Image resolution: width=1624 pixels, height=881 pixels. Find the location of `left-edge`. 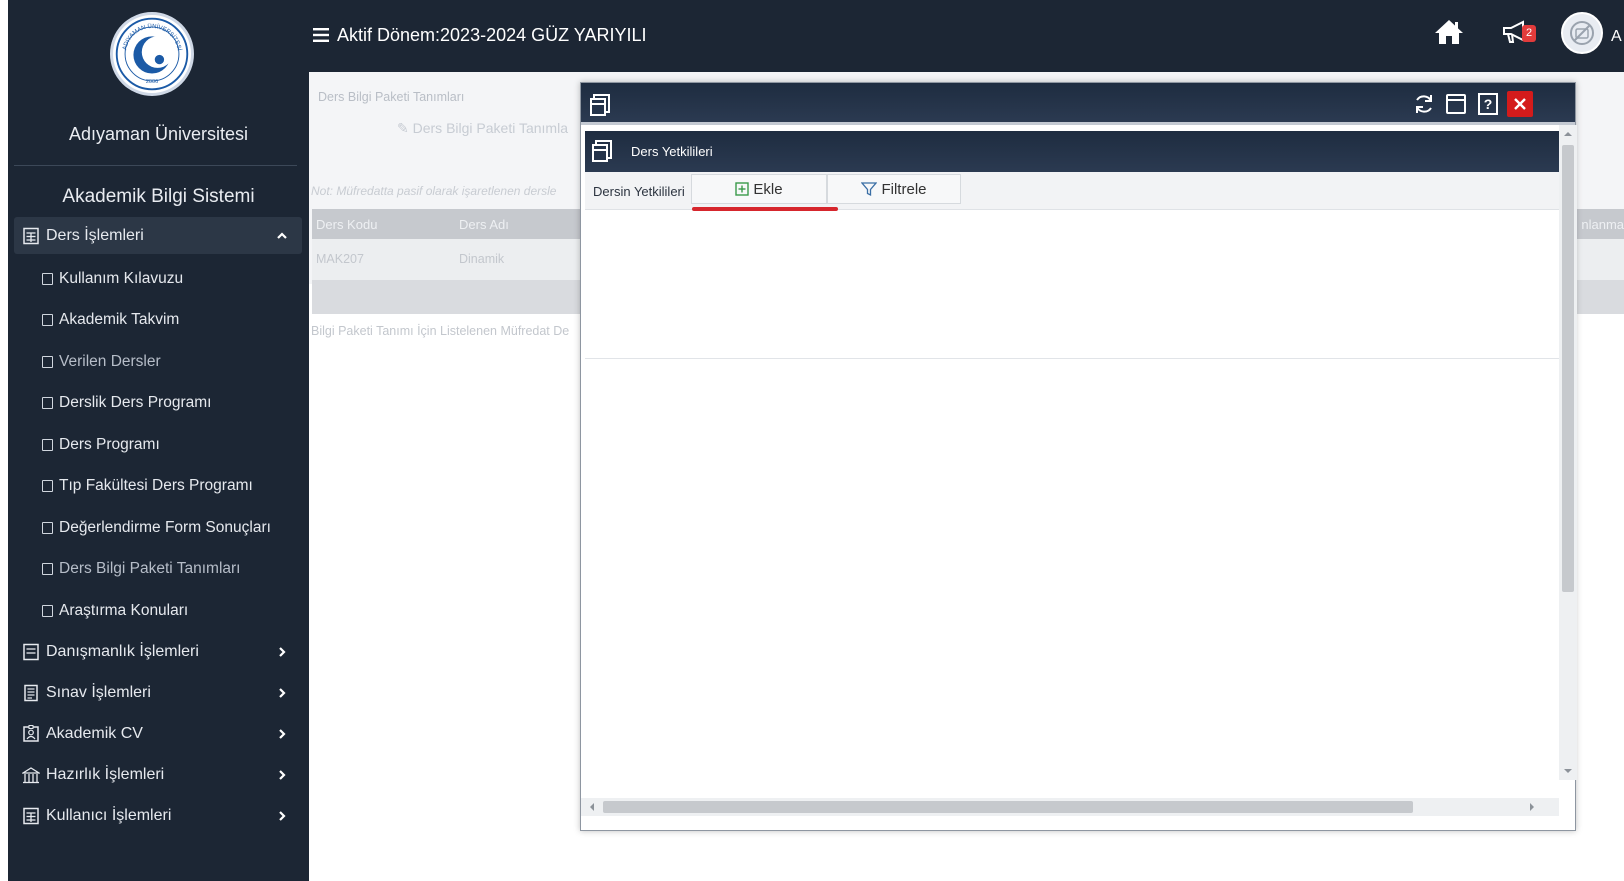

left-edge is located at coordinates (4, 440).